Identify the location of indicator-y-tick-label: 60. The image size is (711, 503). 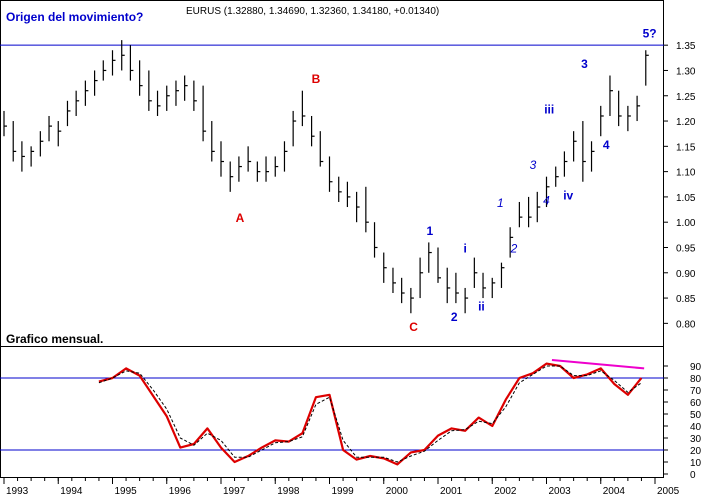
(696, 403).